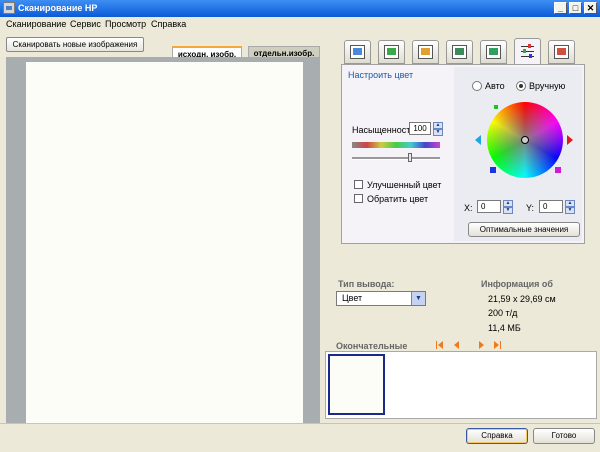 Image resolution: width=600 pixels, height=452 pixels. Describe the element at coordinates (366, 284) in the screenshot. I see `output-type-label: Тип вывода:` at that location.